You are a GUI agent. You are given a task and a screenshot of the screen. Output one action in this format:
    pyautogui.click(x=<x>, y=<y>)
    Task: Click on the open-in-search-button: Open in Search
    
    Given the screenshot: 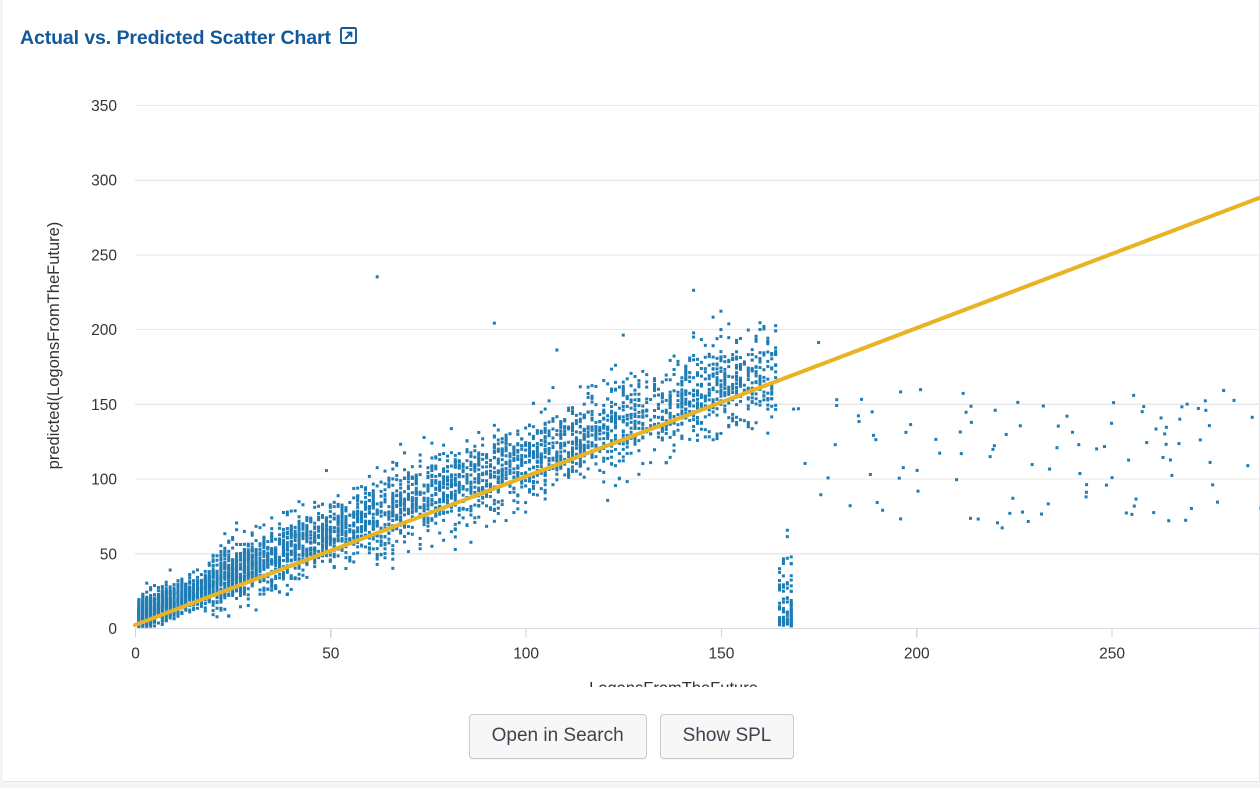 What is the action you would take?
    pyautogui.click(x=557, y=736)
    